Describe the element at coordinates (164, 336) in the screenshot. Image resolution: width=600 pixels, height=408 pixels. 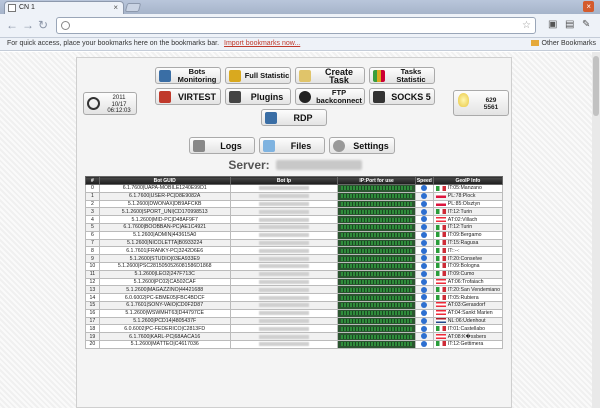
I see `bot-guid: 6.1.7600|KARL-PC|68AACA16` at that location.